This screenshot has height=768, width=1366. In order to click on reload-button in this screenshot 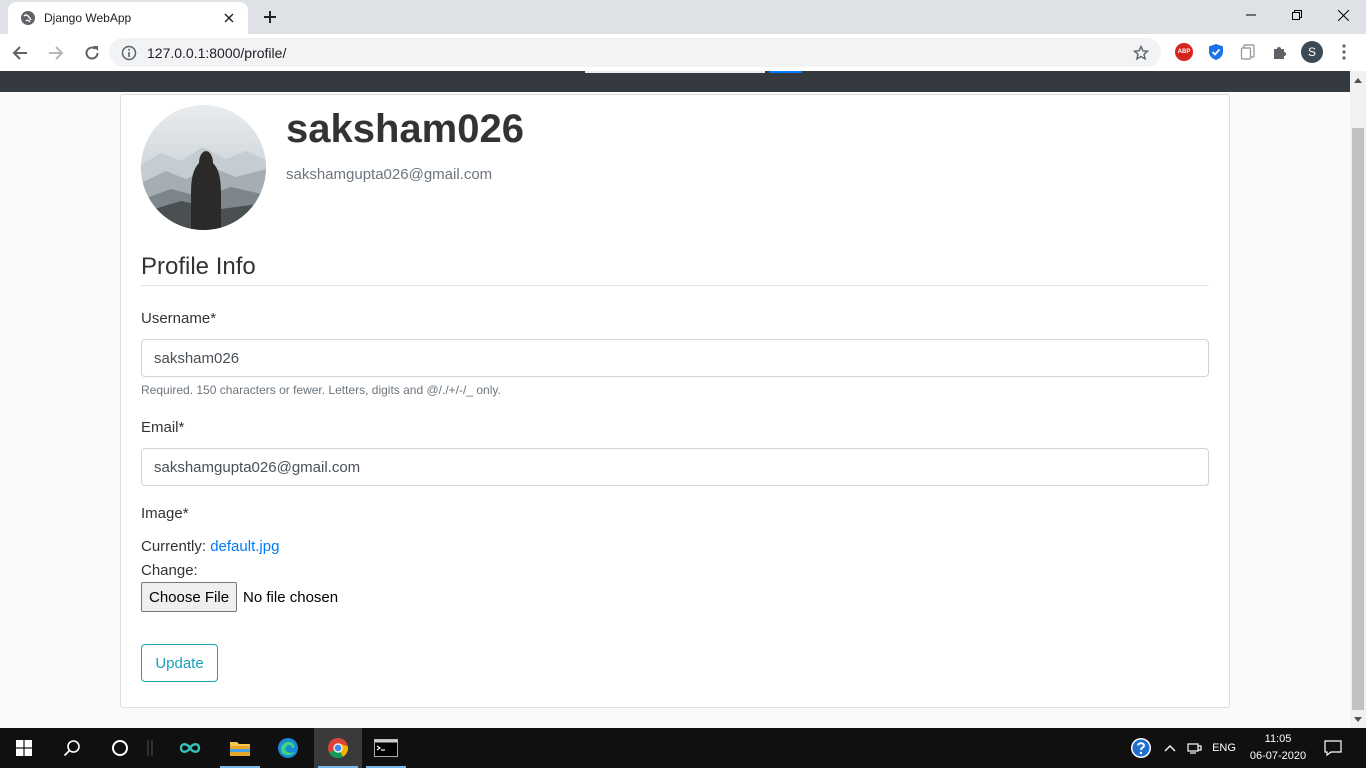, I will do `click(92, 53)`.